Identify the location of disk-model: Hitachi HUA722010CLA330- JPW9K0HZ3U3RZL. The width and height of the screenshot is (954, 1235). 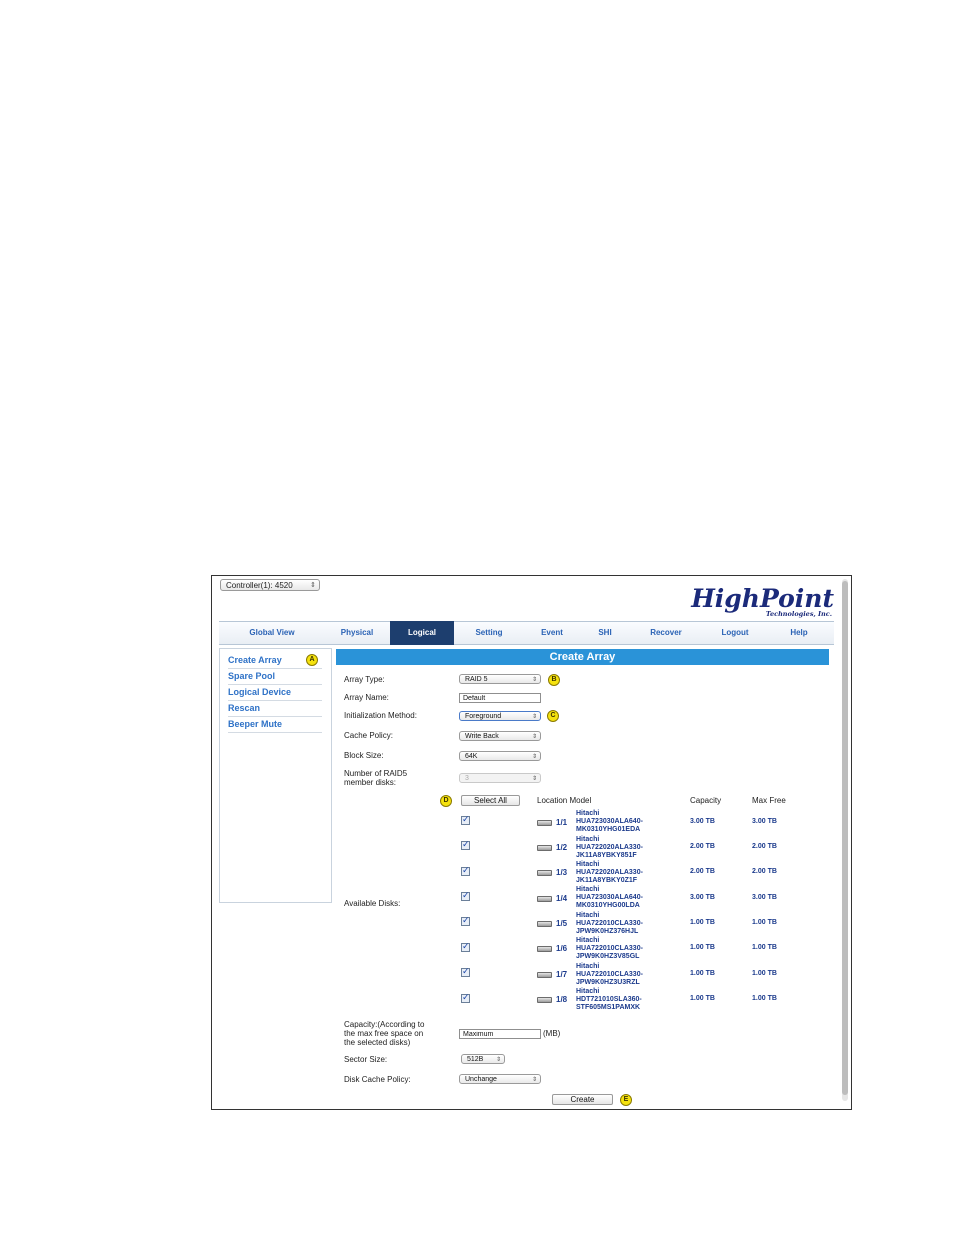
(631, 975).